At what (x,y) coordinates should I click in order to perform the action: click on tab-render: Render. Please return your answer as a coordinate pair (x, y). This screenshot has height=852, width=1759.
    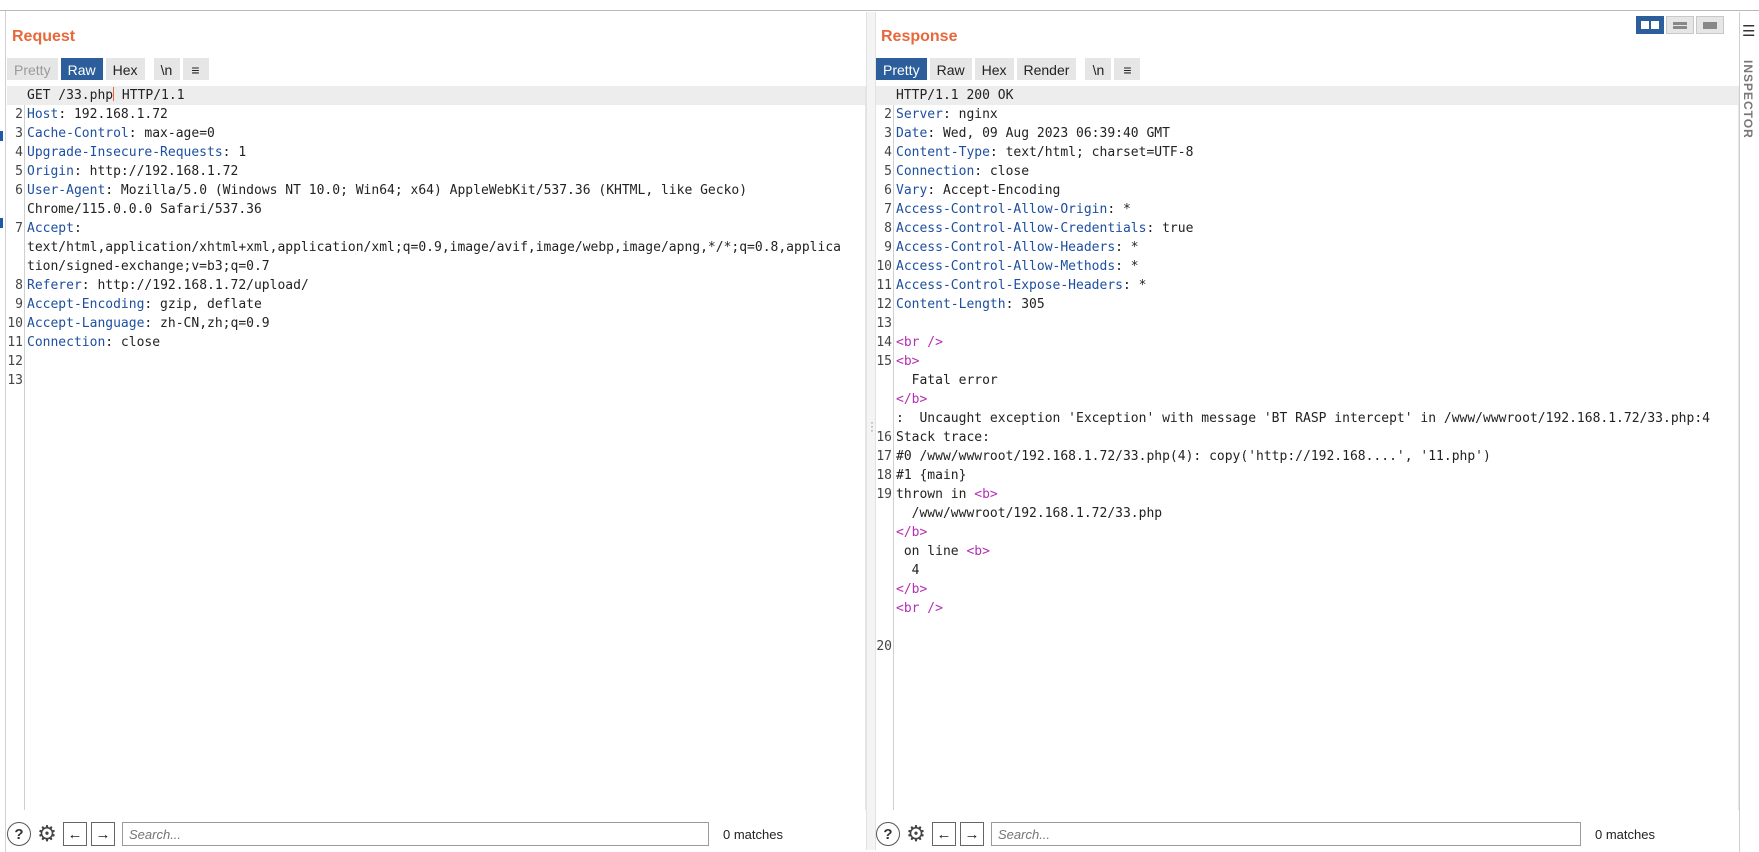
    Looking at the image, I should click on (1046, 69).